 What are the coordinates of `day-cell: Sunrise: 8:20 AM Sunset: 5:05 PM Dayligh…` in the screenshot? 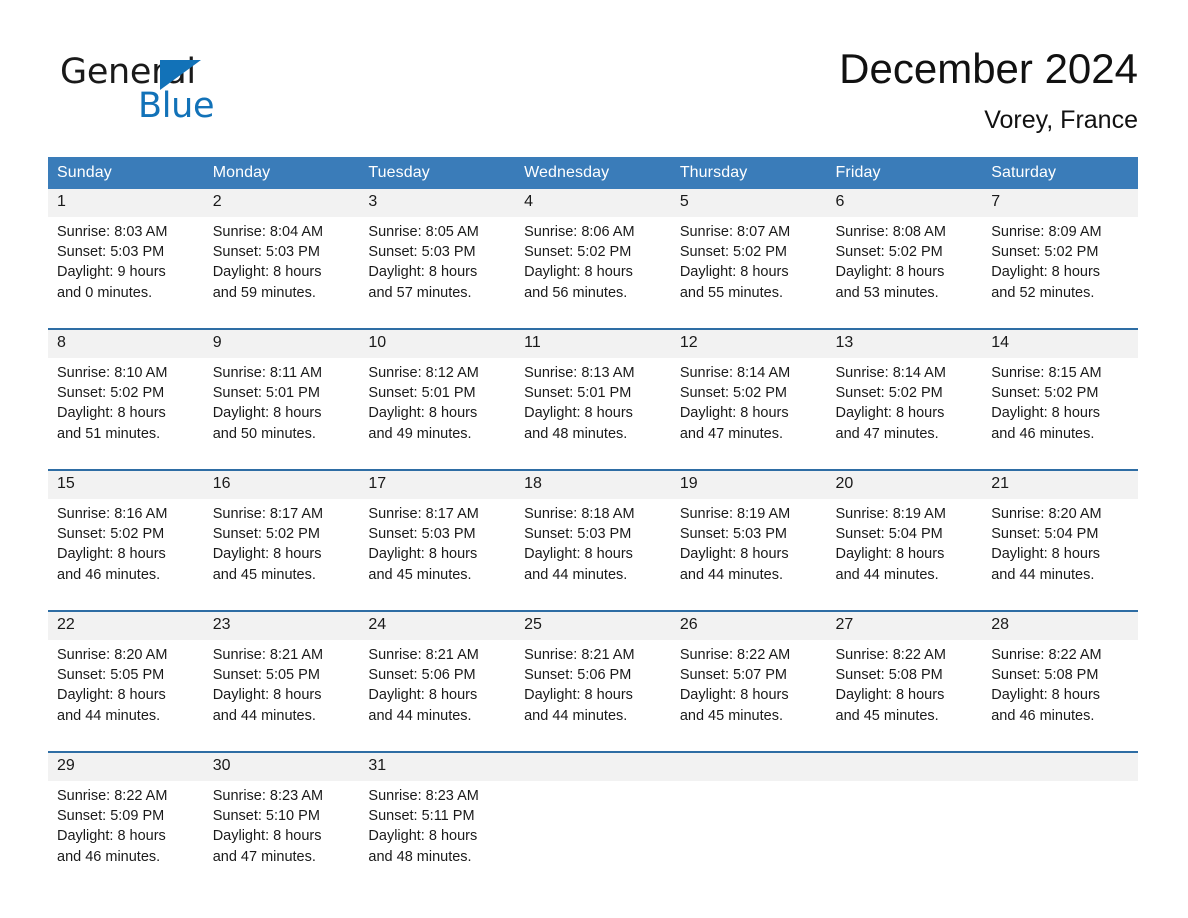 It's located at (126, 696).